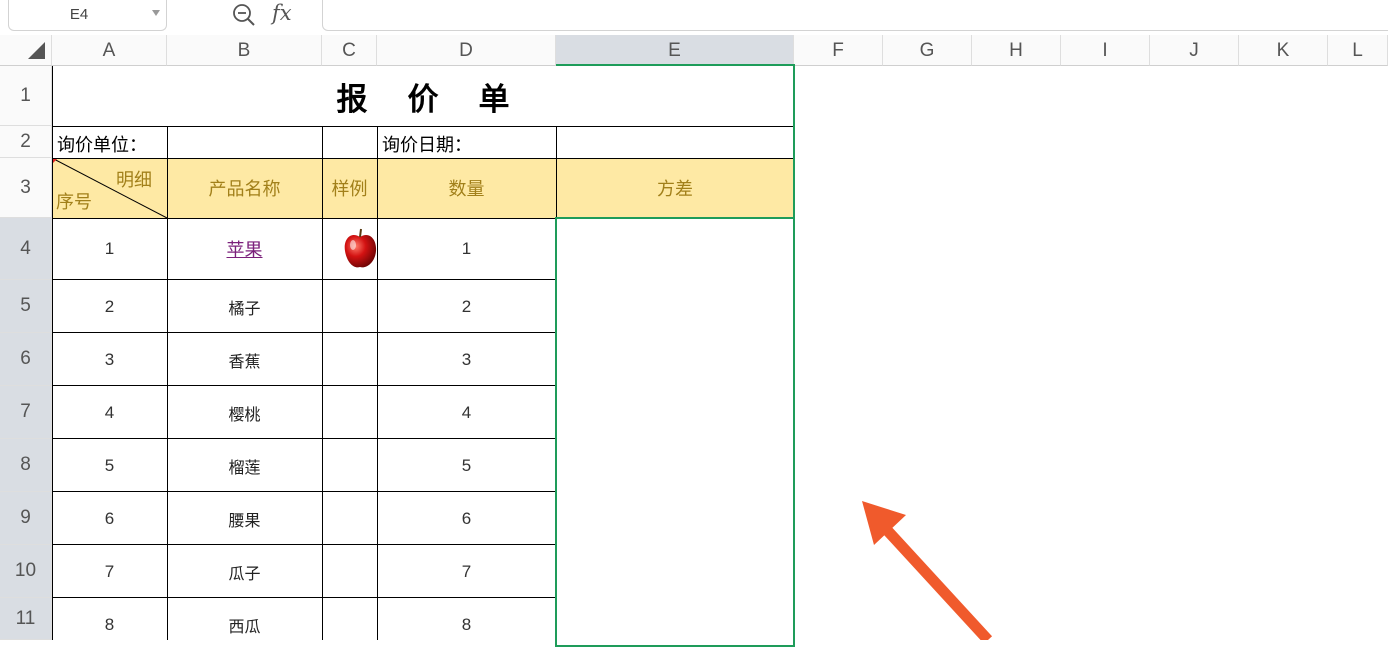 This screenshot has width=1388, height=651. Describe the element at coordinates (1283, 50) in the screenshot. I see `column-header-k: K` at that location.